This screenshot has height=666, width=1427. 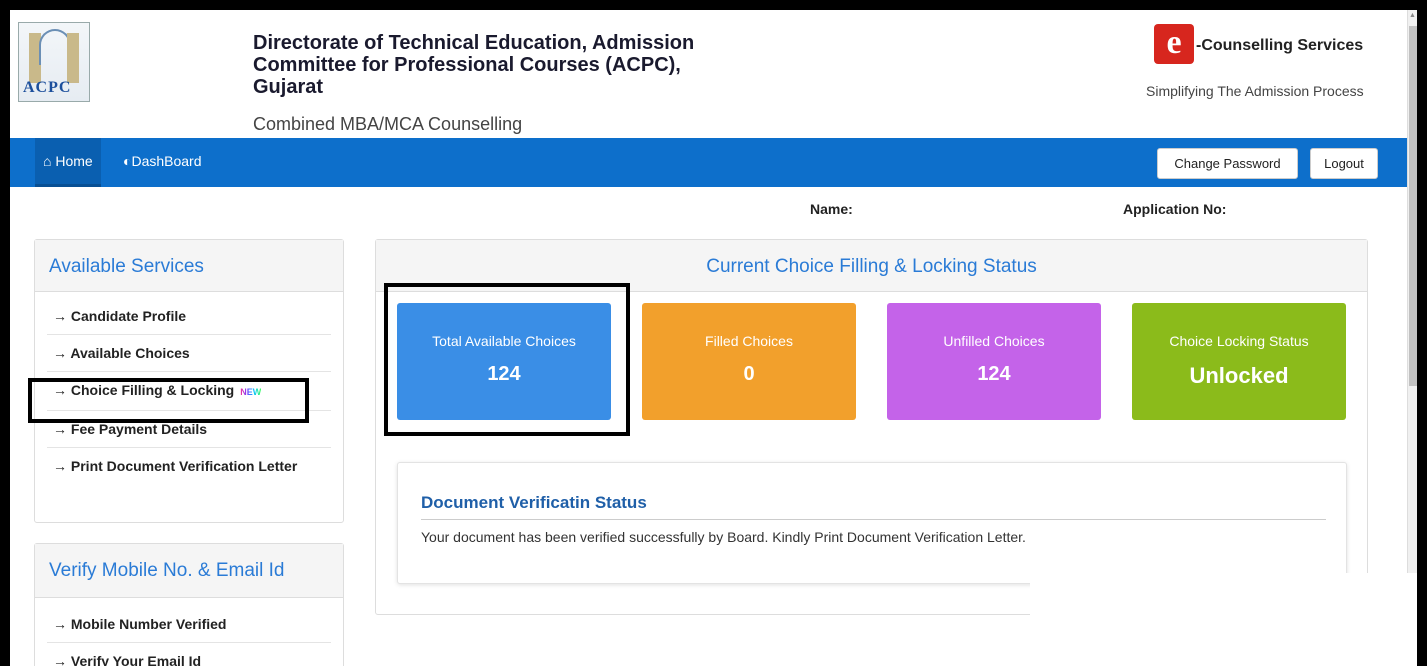 I want to click on link-choice-filling-locking: → Choice Filling & Locking NEW, so click(x=189, y=391).